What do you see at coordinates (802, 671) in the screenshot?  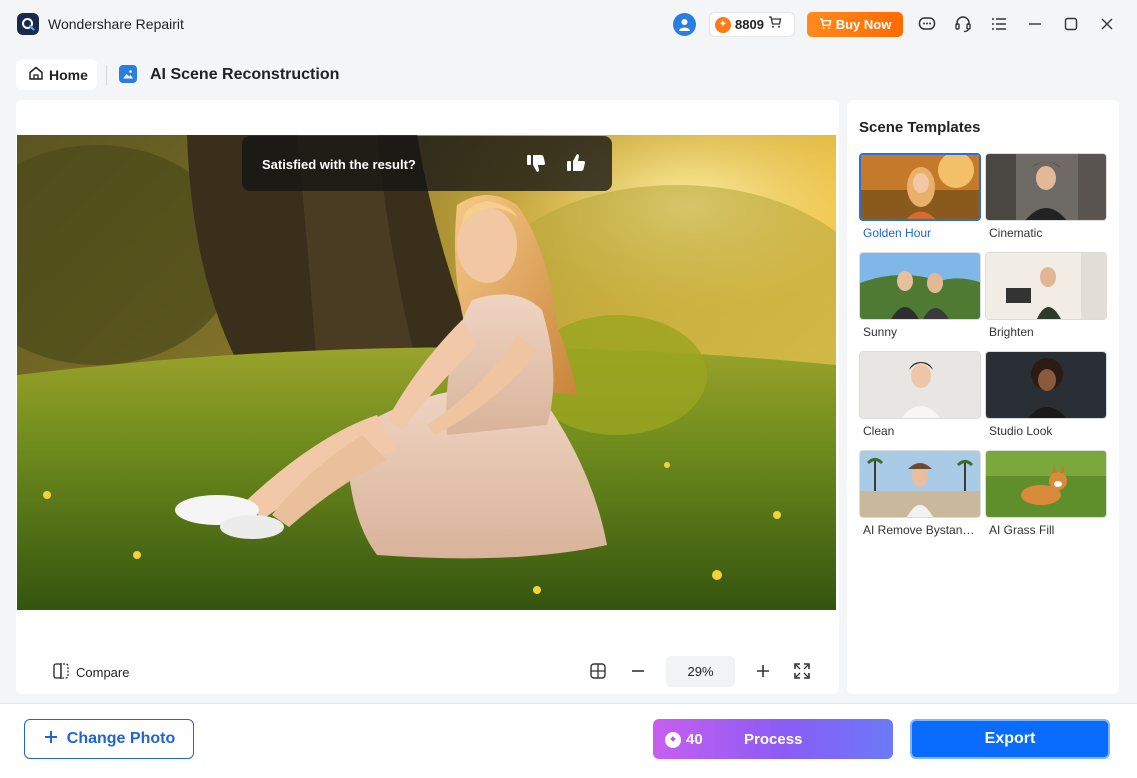 I see `fullscreen-icon` at bounding box center [802, 671].